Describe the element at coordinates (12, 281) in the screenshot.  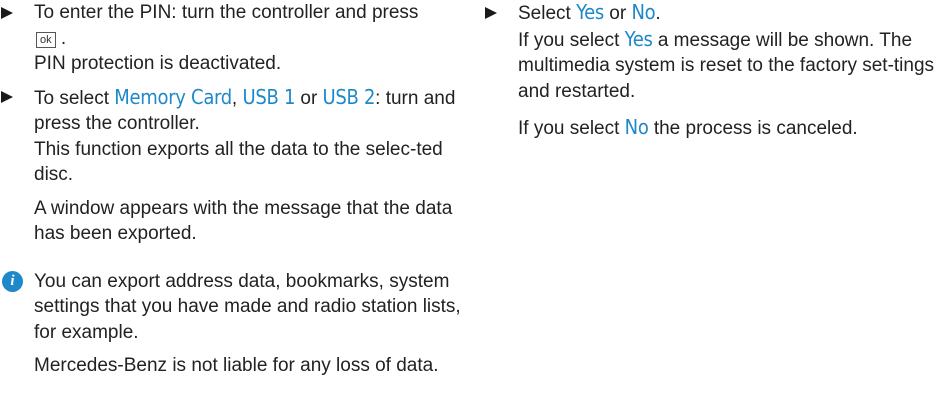
I see `info-icon: i` at that location.